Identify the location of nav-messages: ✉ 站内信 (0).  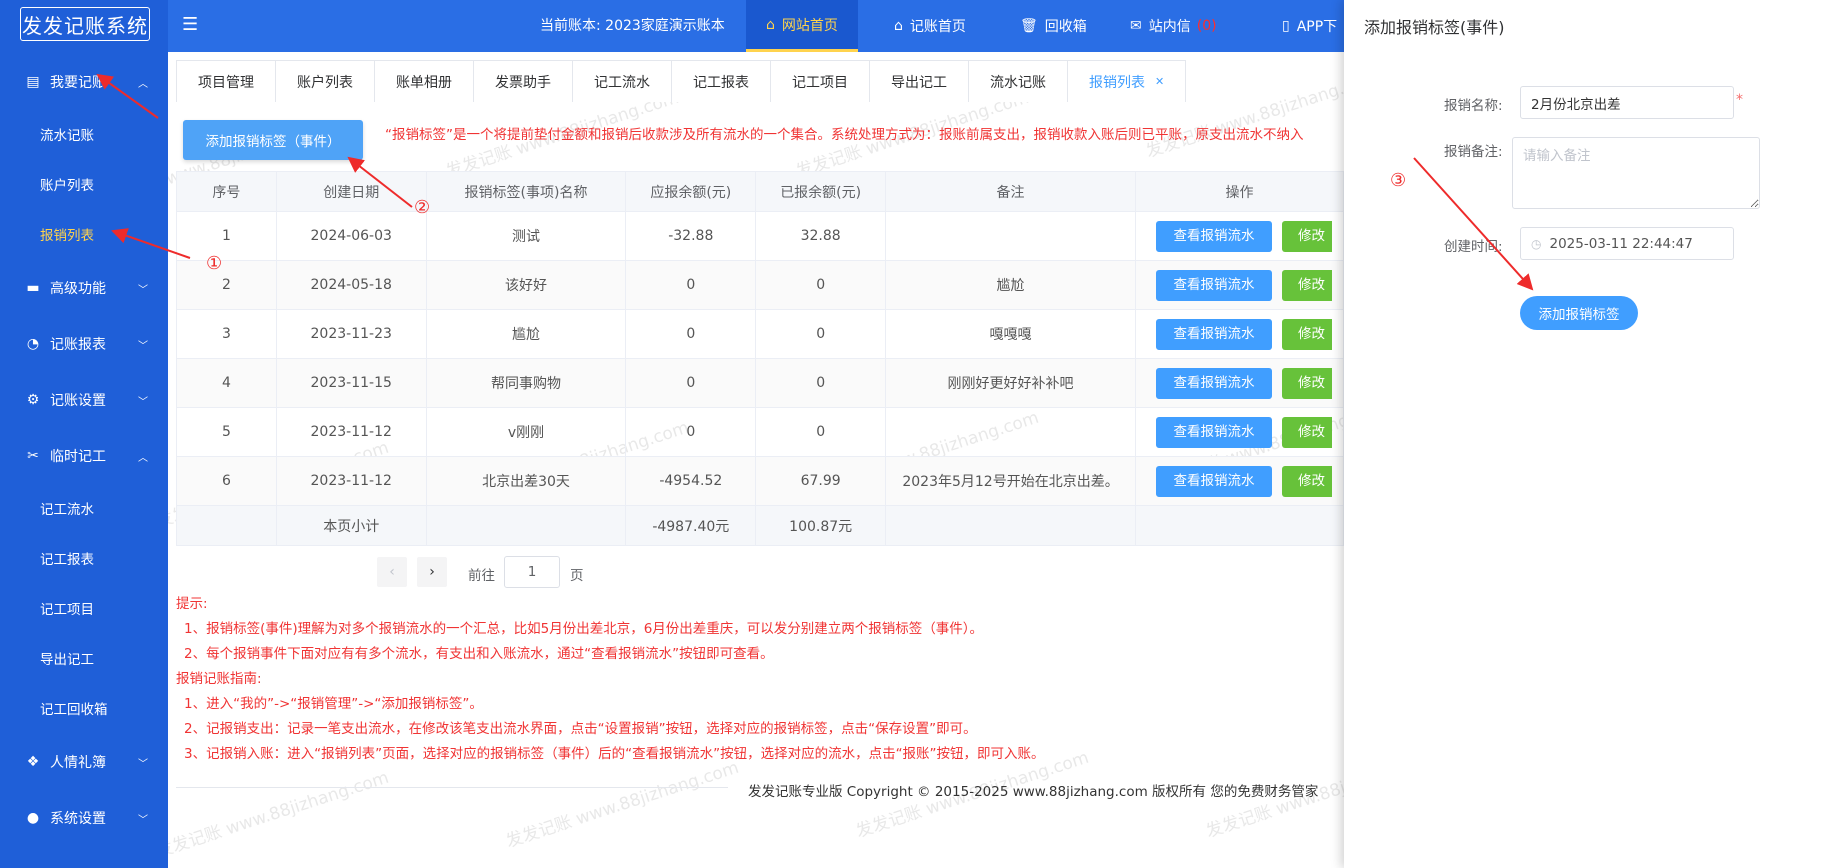
(1173, 26).